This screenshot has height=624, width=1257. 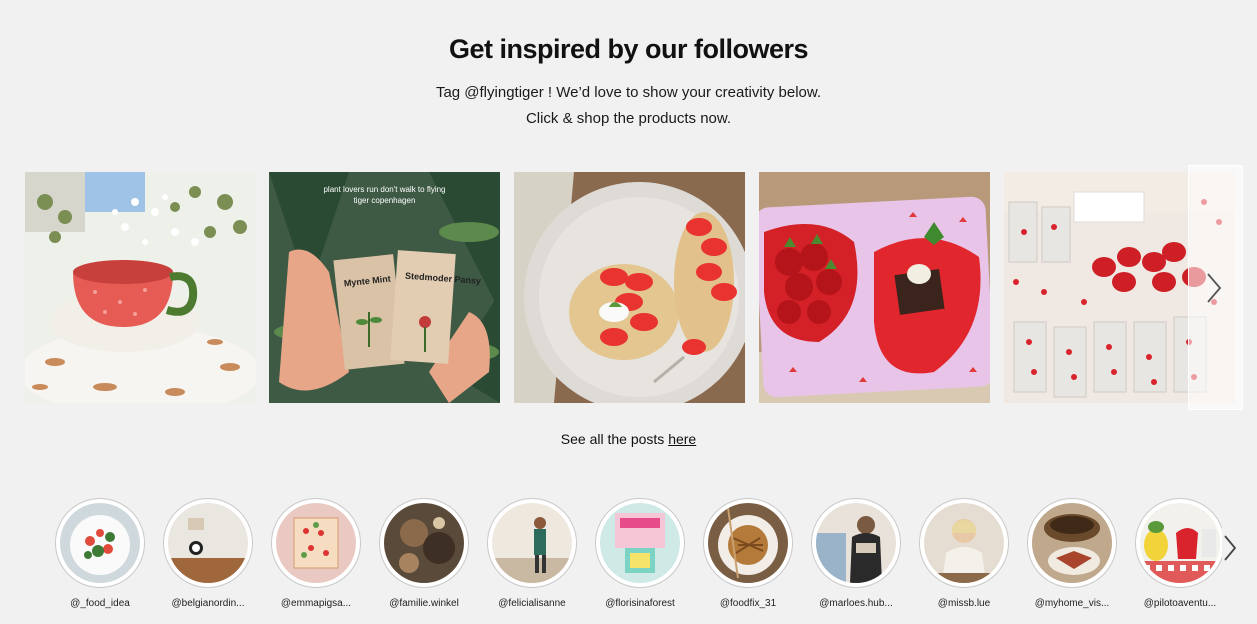 What do you see at coordinates (628, 118) in the screenshot?
I see `section-subtitle-line2: Click & shop the products now.` at bounding box center [628, 118].